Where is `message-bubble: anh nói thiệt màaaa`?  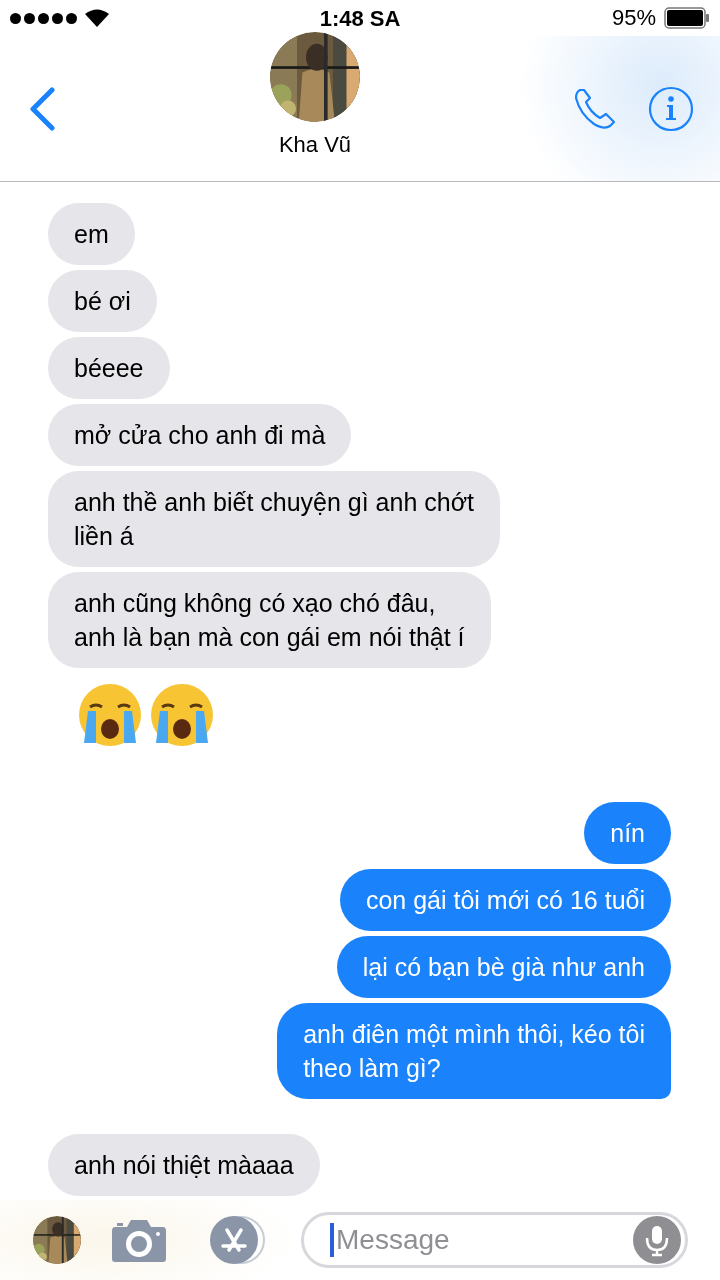
message-bubble: anh nói thiệt màaaa is located at coordinates (184, 1165).